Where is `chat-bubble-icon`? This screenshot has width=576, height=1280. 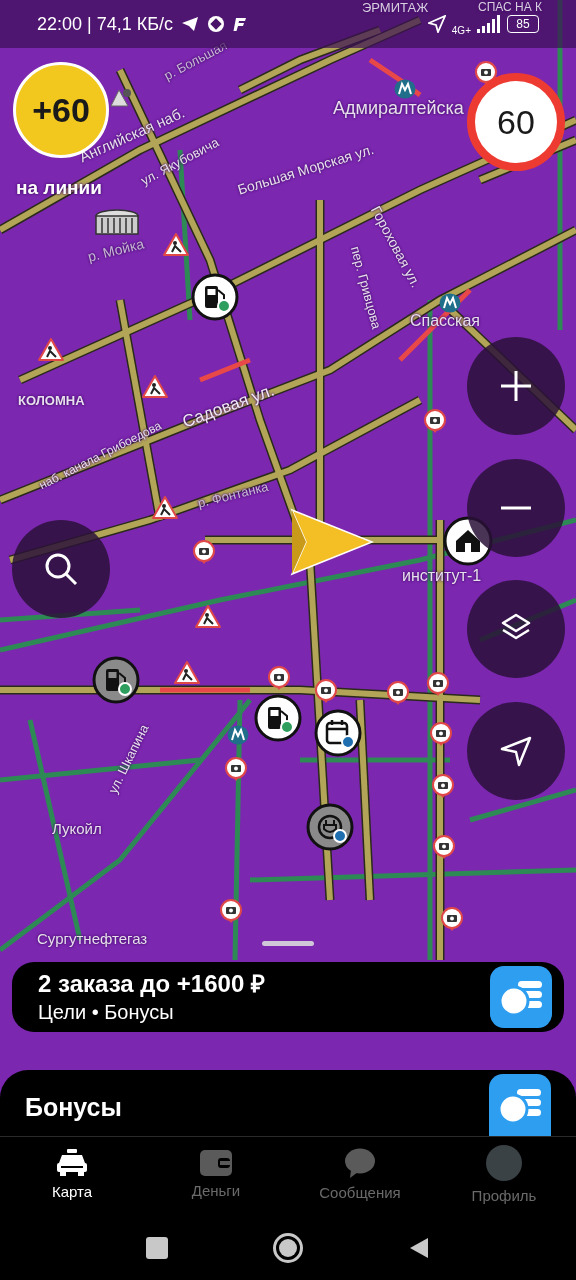
chat-bubble-icon is located at coordinates (360, 1162).